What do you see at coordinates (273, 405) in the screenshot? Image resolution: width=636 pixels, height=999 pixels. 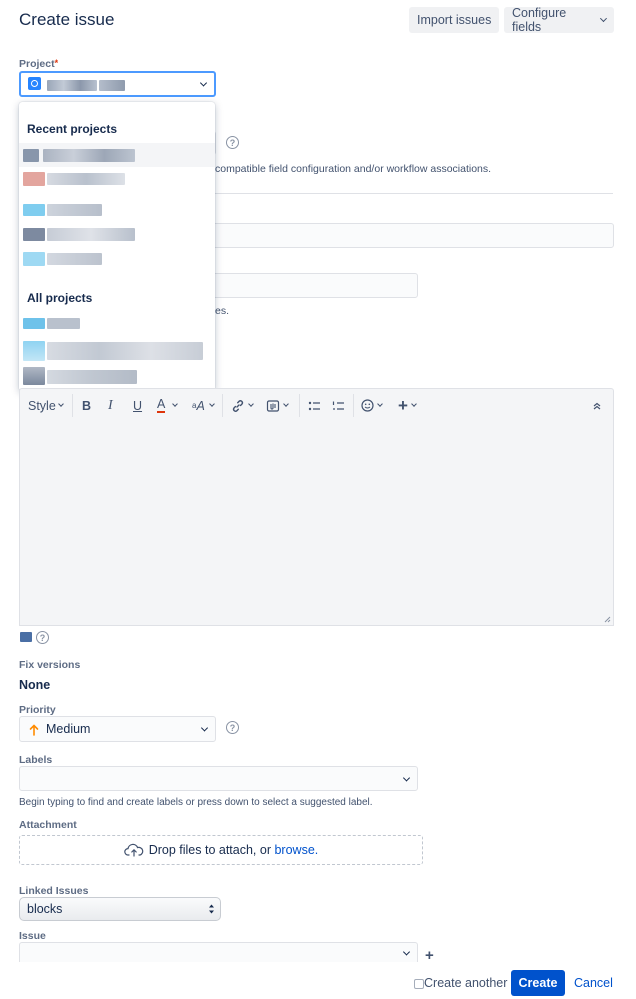 I see `paperclip-icon` at bounding box center [273, 405].